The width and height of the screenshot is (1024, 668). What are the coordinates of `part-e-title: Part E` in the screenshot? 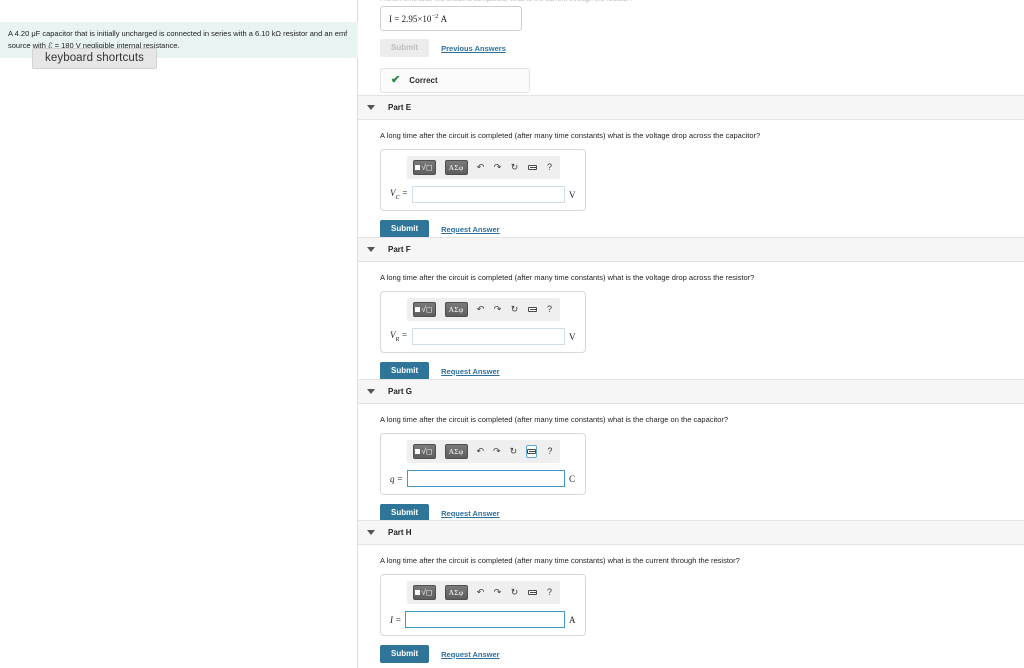 It's located at (400, 107).